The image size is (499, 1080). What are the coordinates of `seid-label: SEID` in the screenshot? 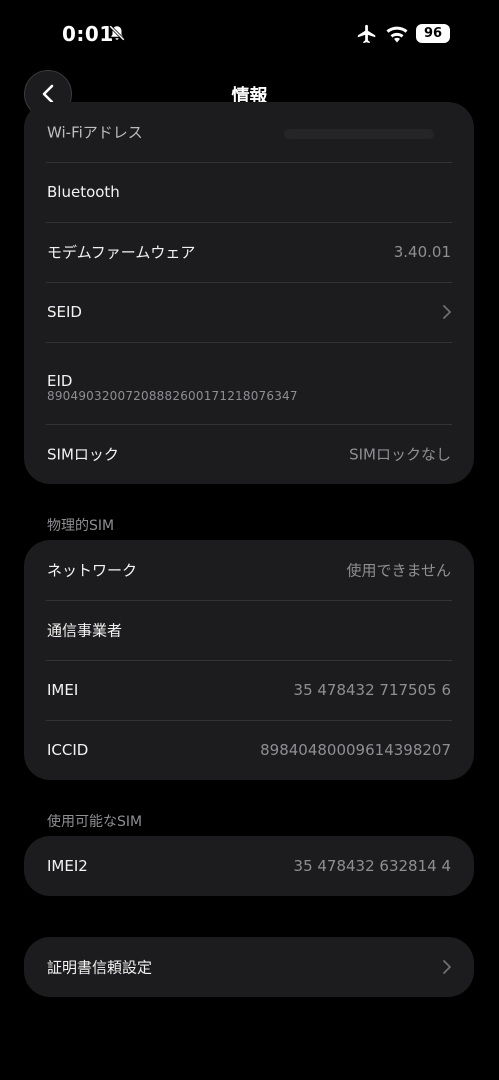 It's located at (64, 312).